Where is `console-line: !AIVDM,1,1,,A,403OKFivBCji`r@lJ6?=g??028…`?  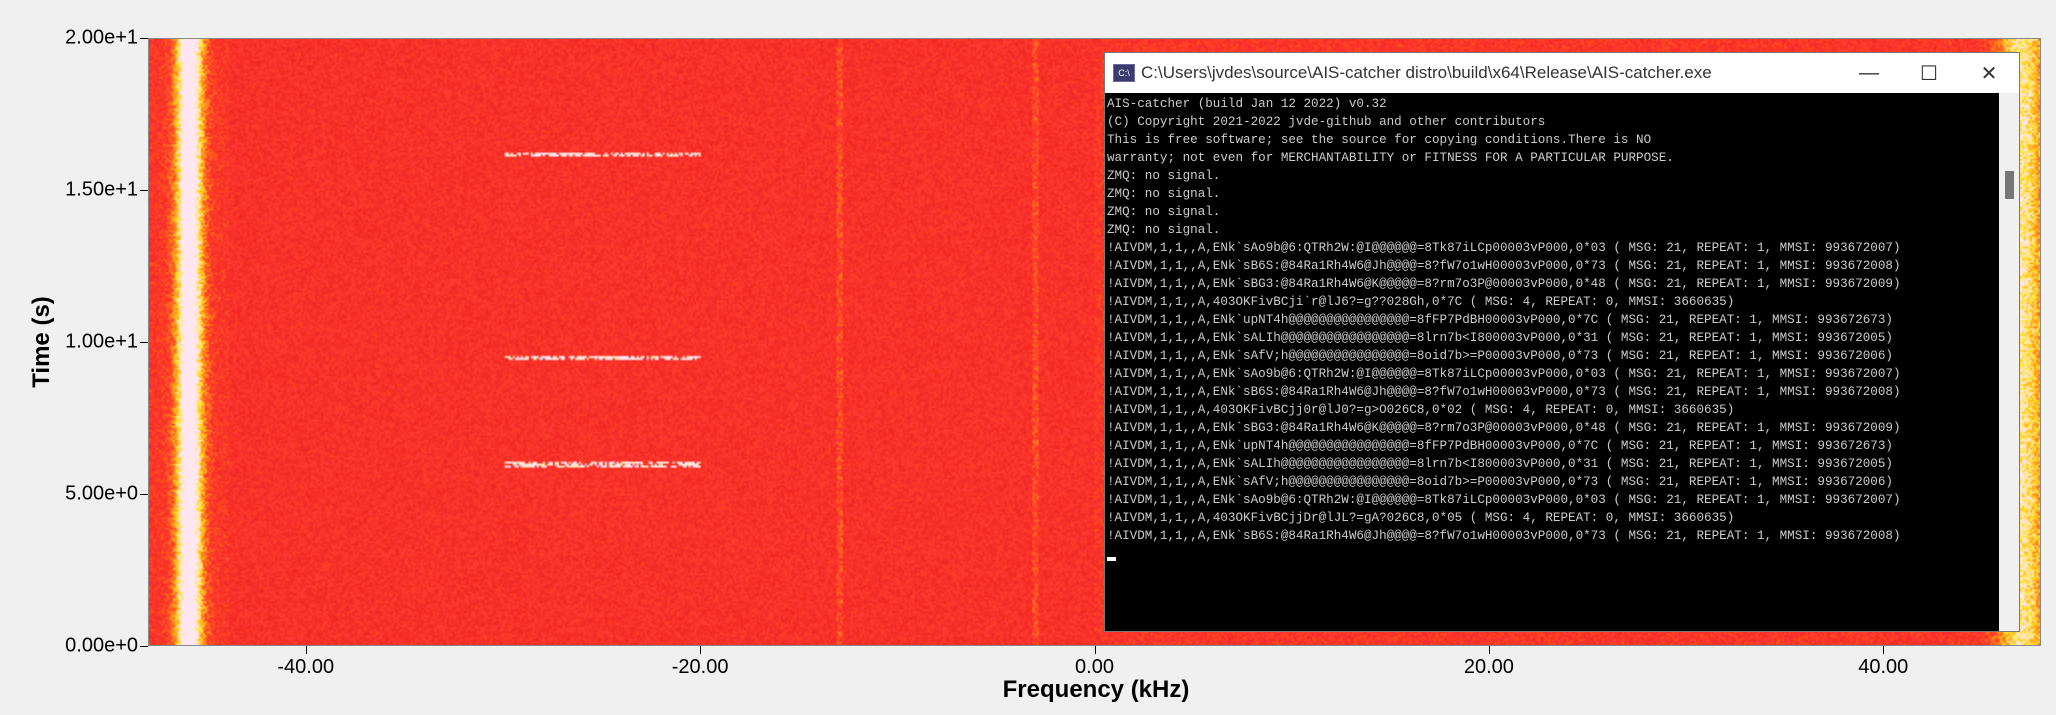
console-line: !AIVDM,1,1,,A,403OKFivBCji`r@lJ6?=g??028… is located at coordinates (1421, 302).